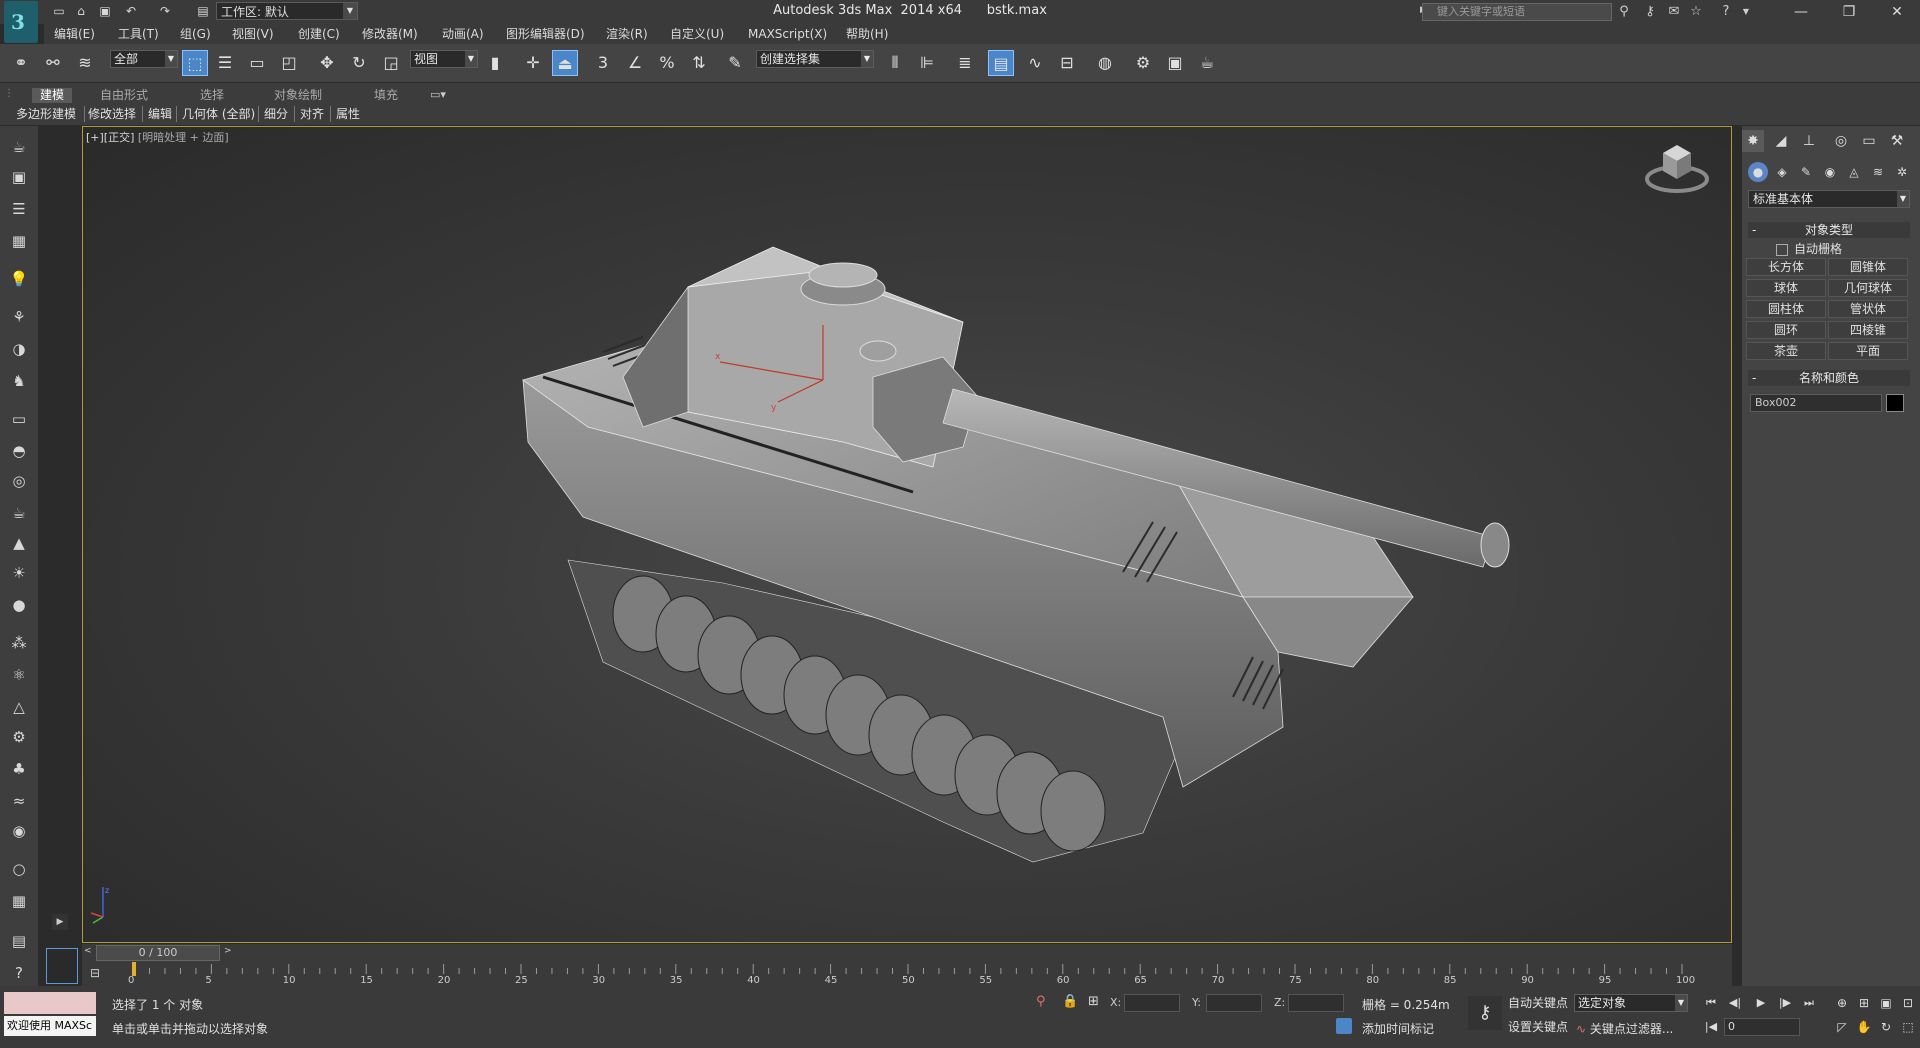 This screenshot has width=1920, height=1048. I want to click on maxscript-listener-input: 欢迎使用 MAXSc, so click(50, 1026).